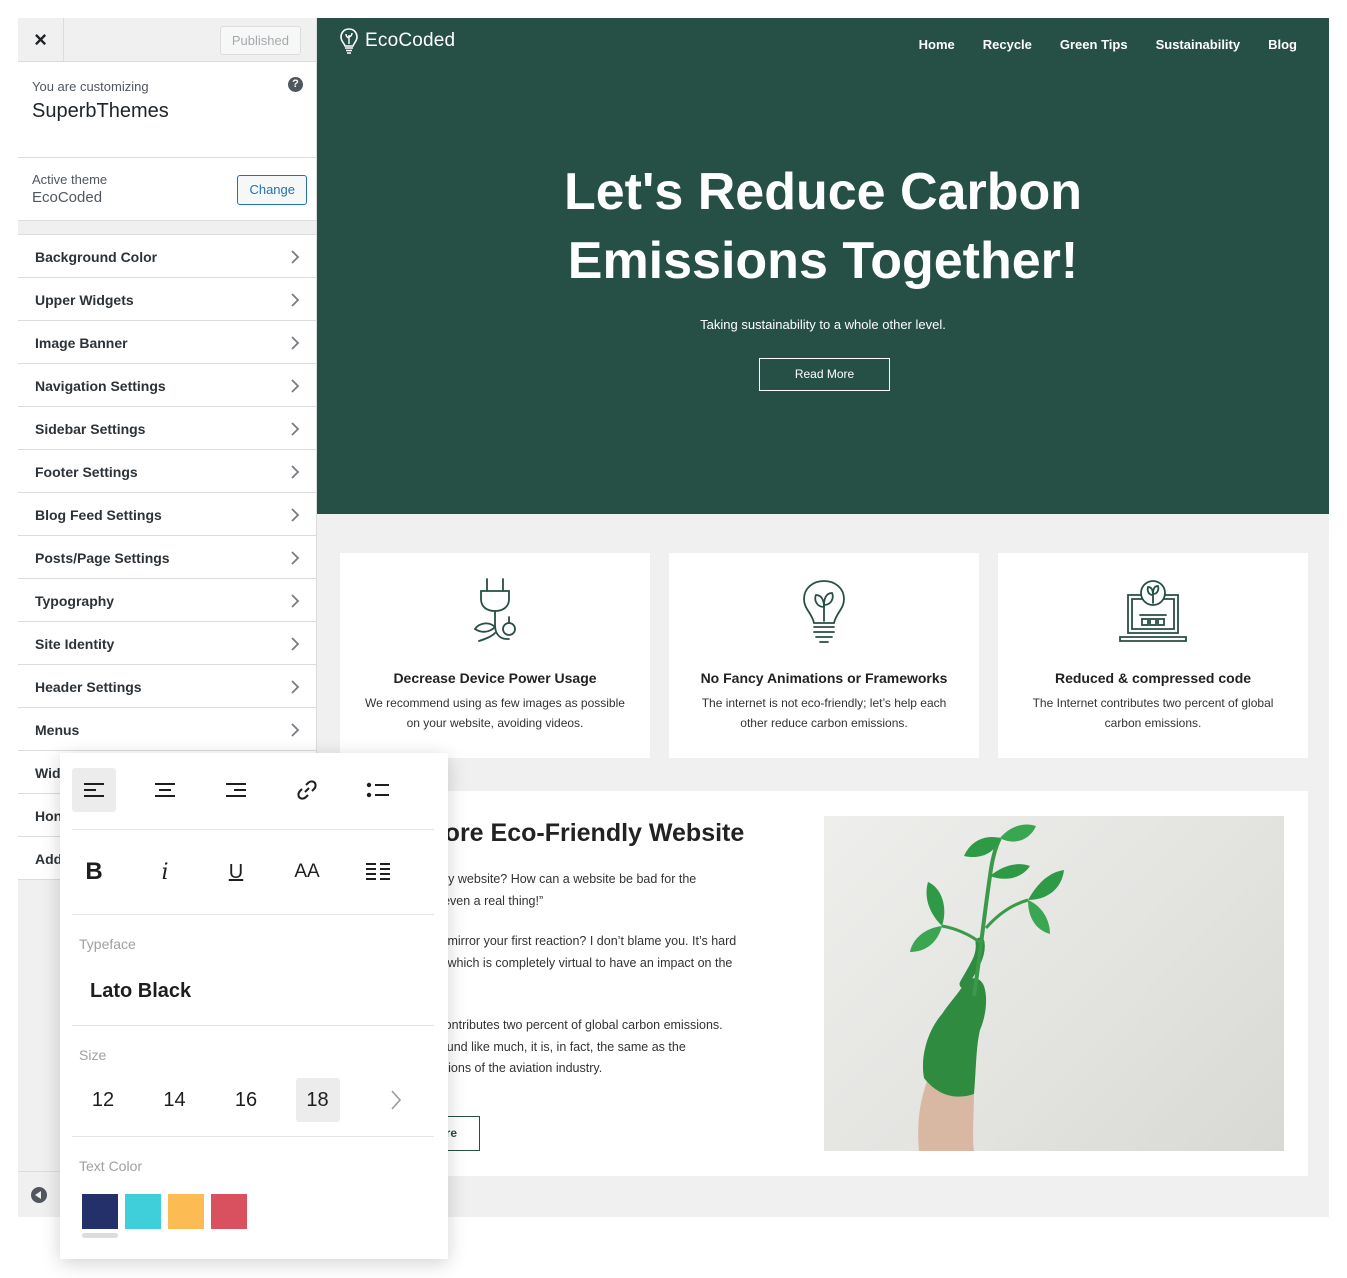 This screenshot has height=1278, width=1347. Describe the element at coordinates (1153, 611) in the screenshot. I see `laptop-plant-icon` at that location.